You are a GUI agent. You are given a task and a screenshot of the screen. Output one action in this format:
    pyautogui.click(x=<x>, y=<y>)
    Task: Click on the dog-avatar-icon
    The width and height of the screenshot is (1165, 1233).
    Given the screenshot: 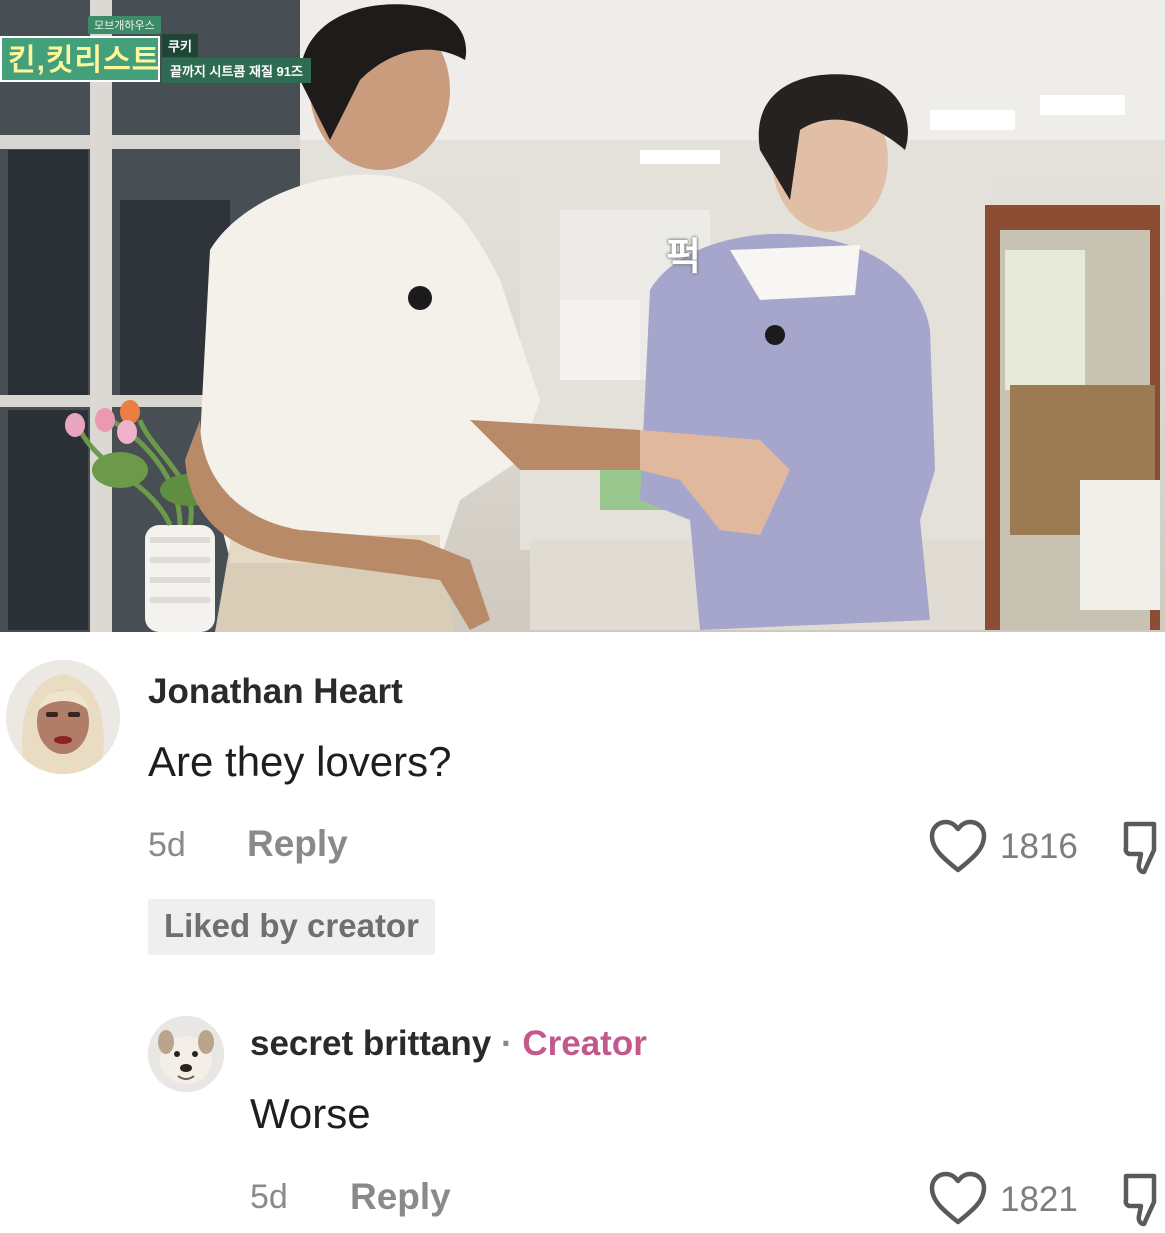 What is the action you would take?
    pyautogui.click(x=186, y=1054)
    